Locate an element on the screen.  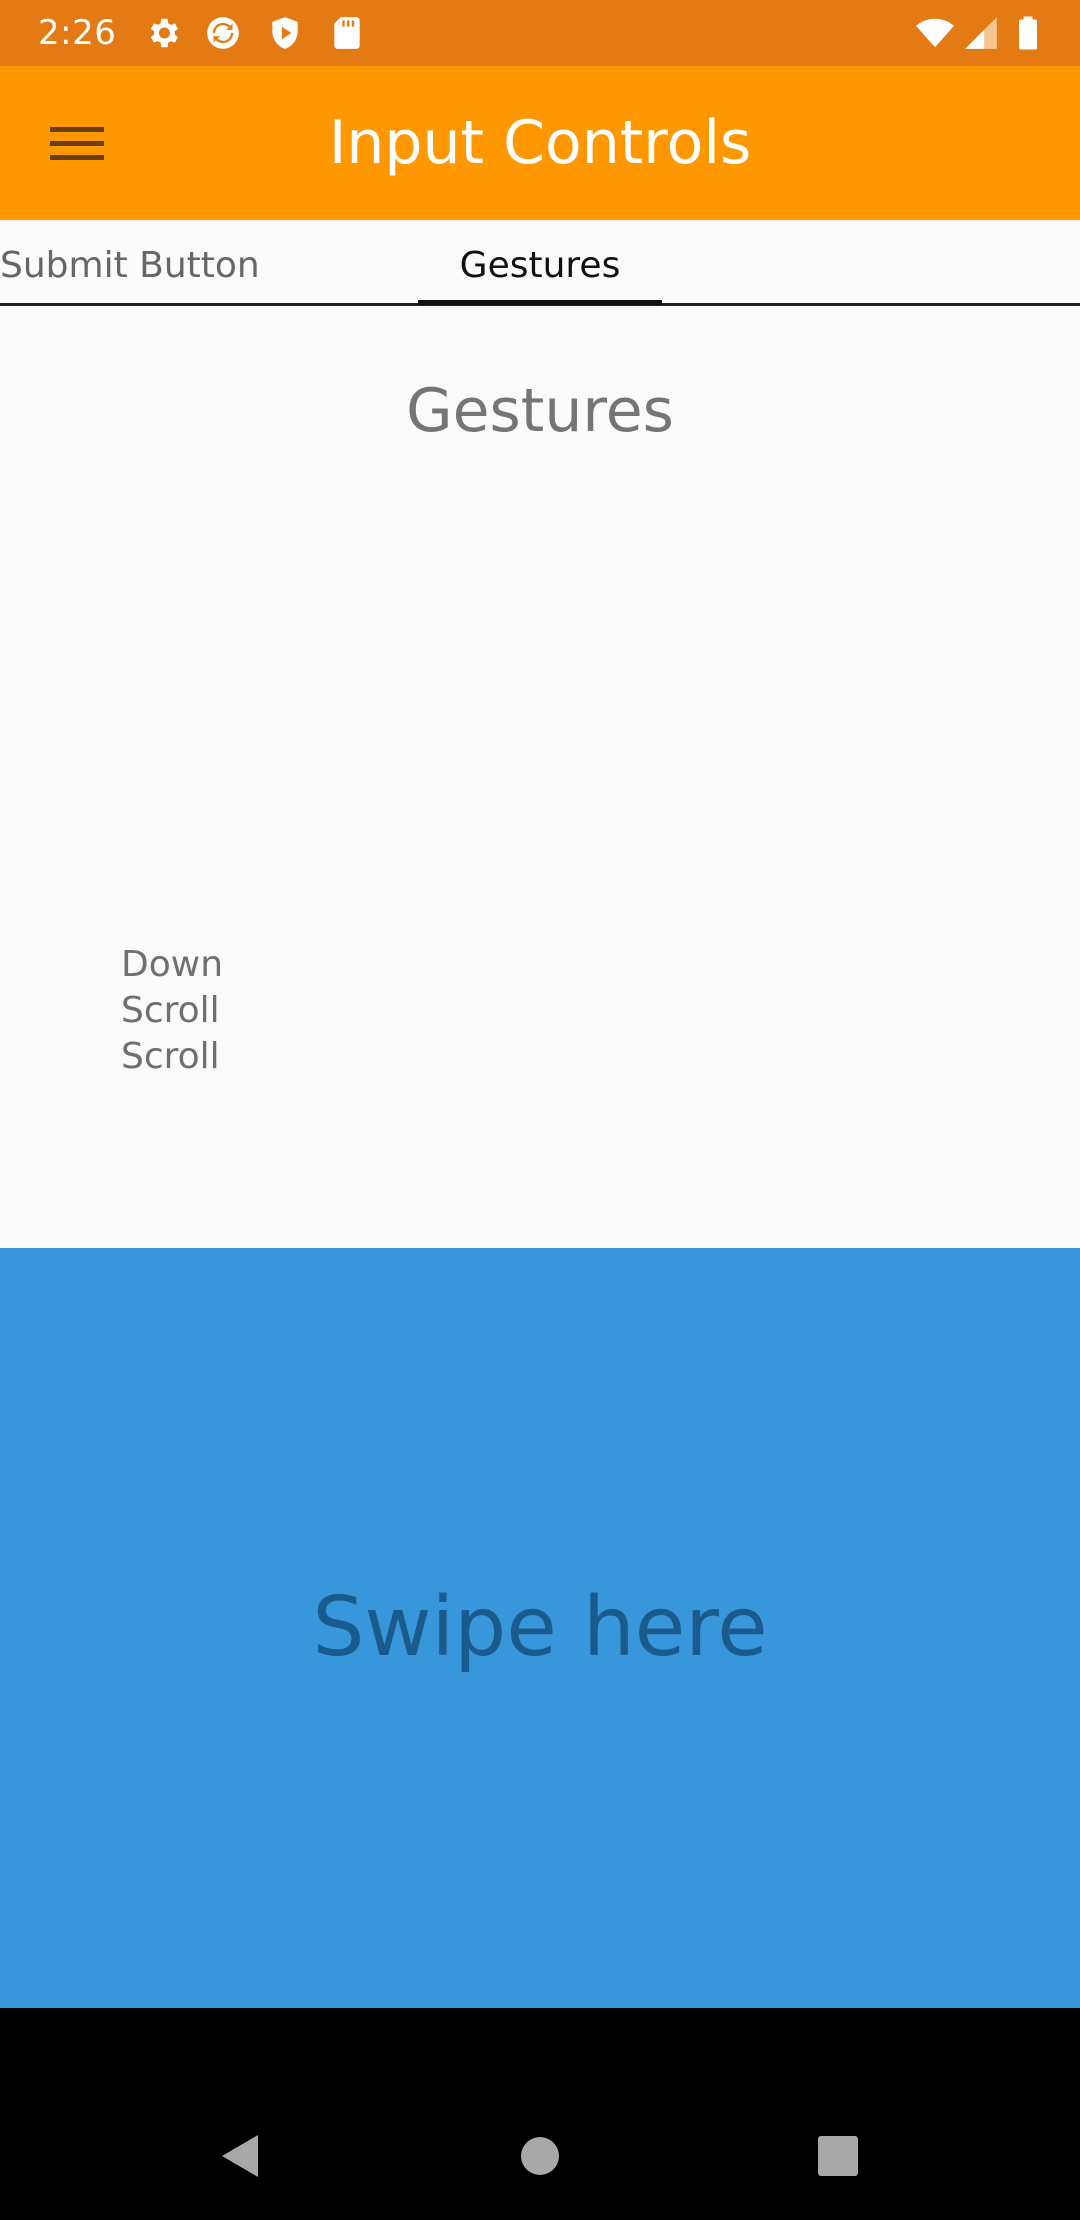
sd-card-icon is located at coordinates (347, 33).